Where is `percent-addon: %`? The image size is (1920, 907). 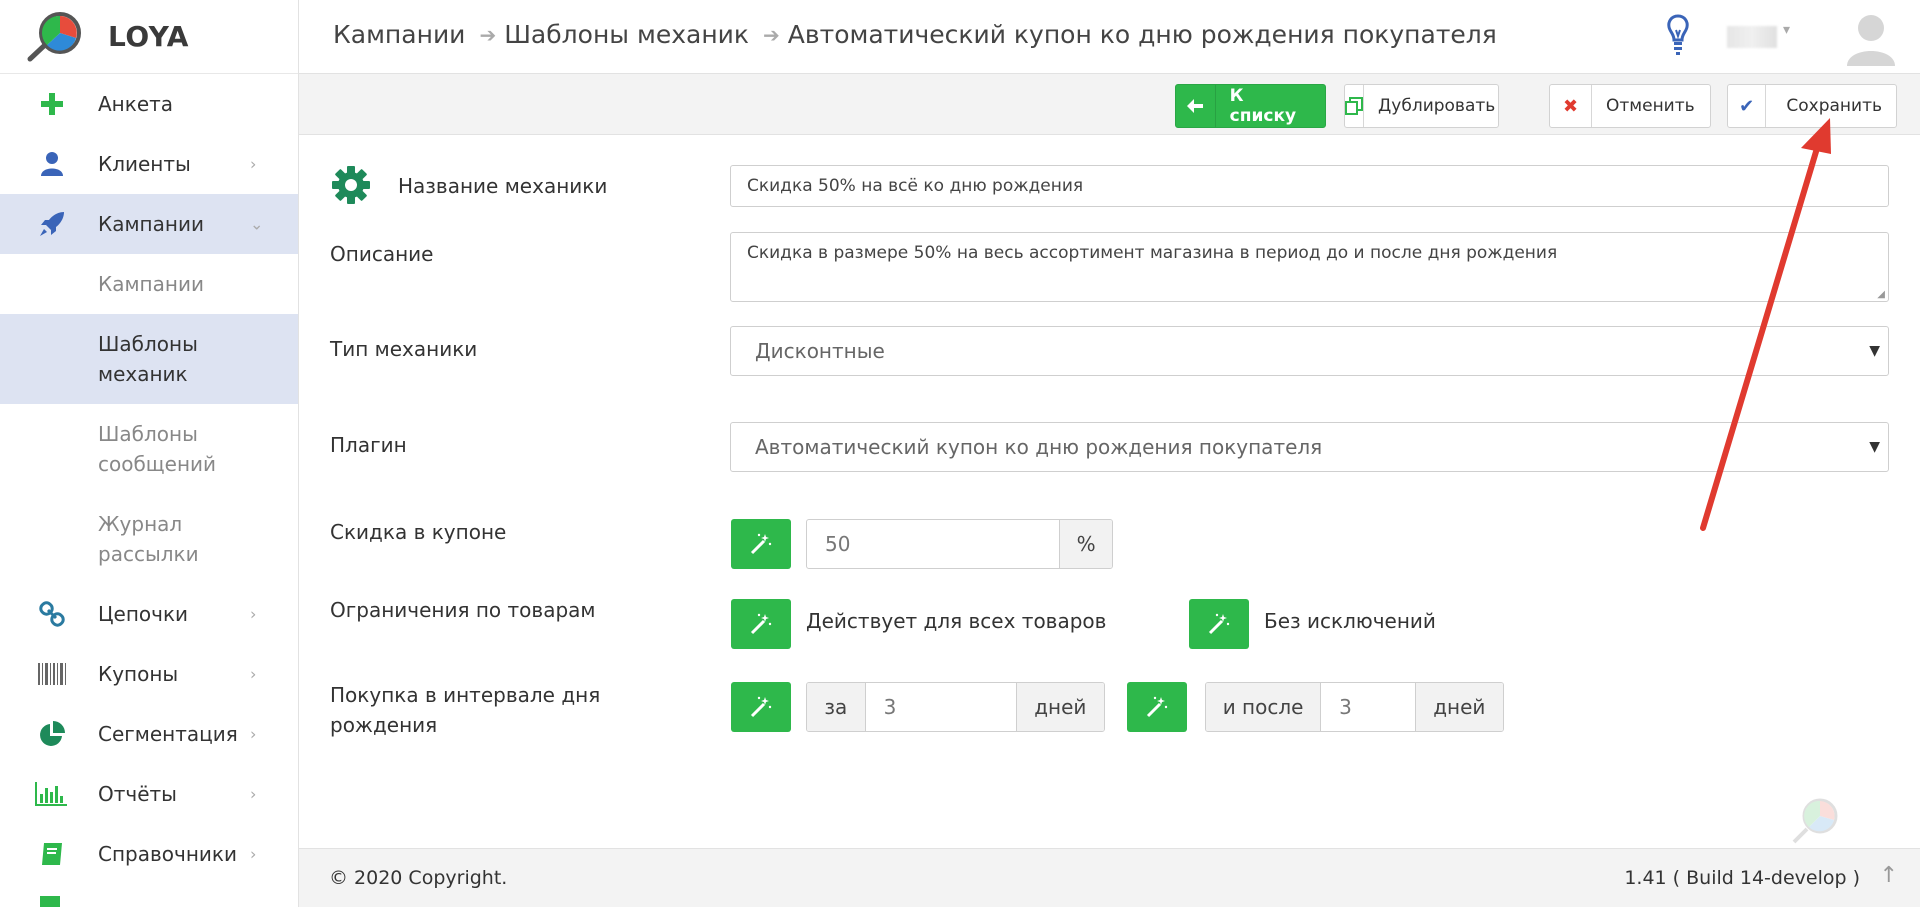
percent-addon: % is located at coordinates (1086, 544).